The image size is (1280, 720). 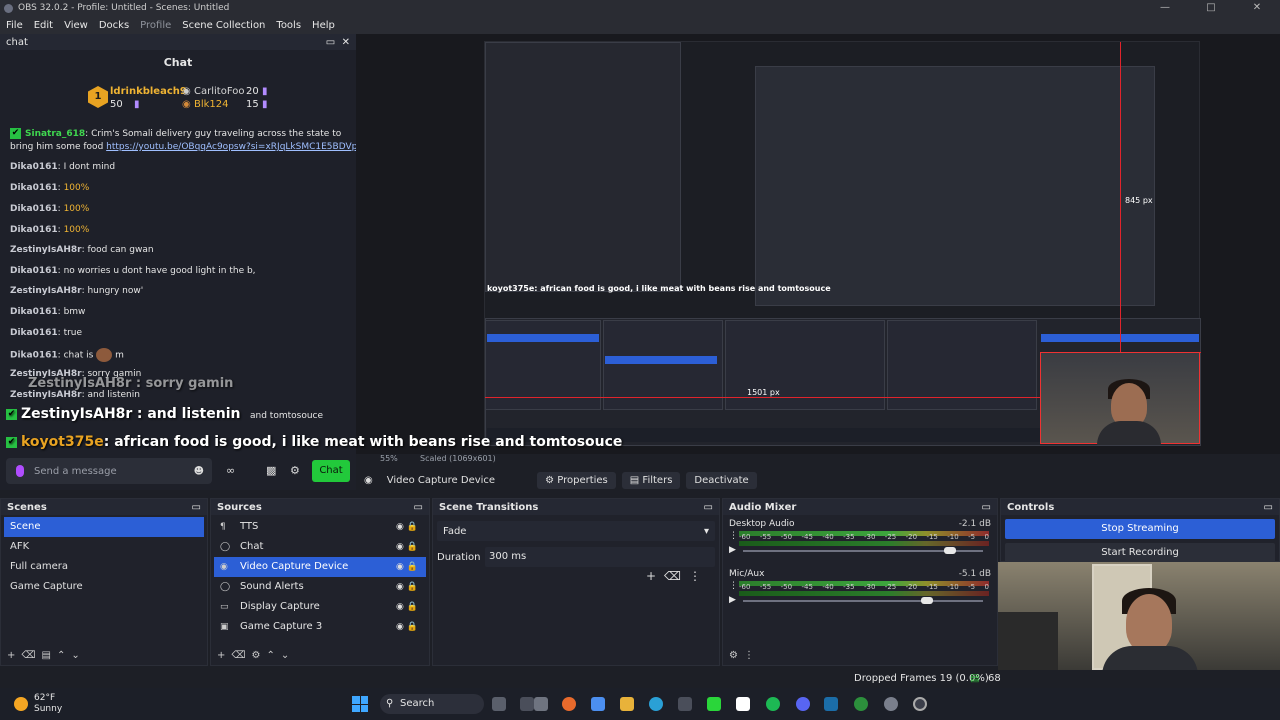 What do you see at coordinates (598, 704) in the screenshot?
I see `copilot-icon` at bounding box center [598, 704].